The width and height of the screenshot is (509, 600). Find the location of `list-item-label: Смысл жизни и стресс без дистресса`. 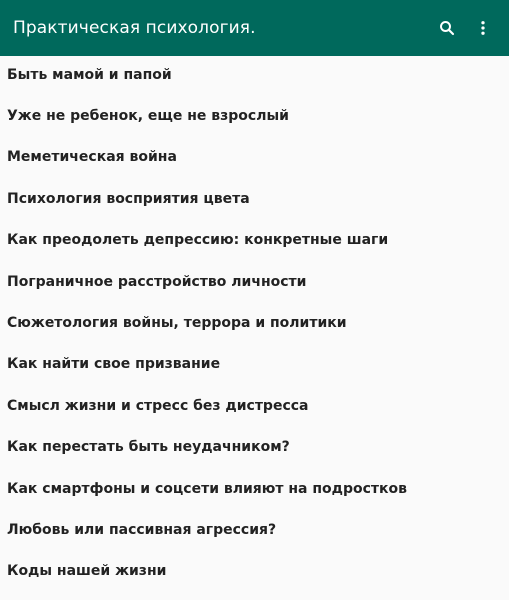

list-item-label: Смысл жизни и стресс без дистресса is located at coordinates (158, 405).